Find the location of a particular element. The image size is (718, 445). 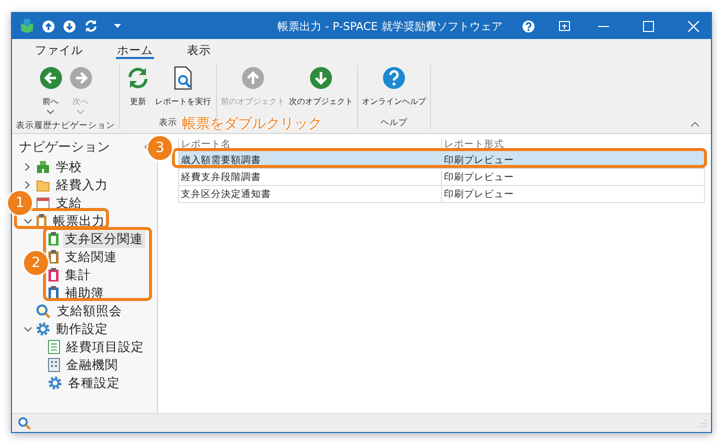

ribbon-button: レポートを実行 is located at coordinates (183, 91).